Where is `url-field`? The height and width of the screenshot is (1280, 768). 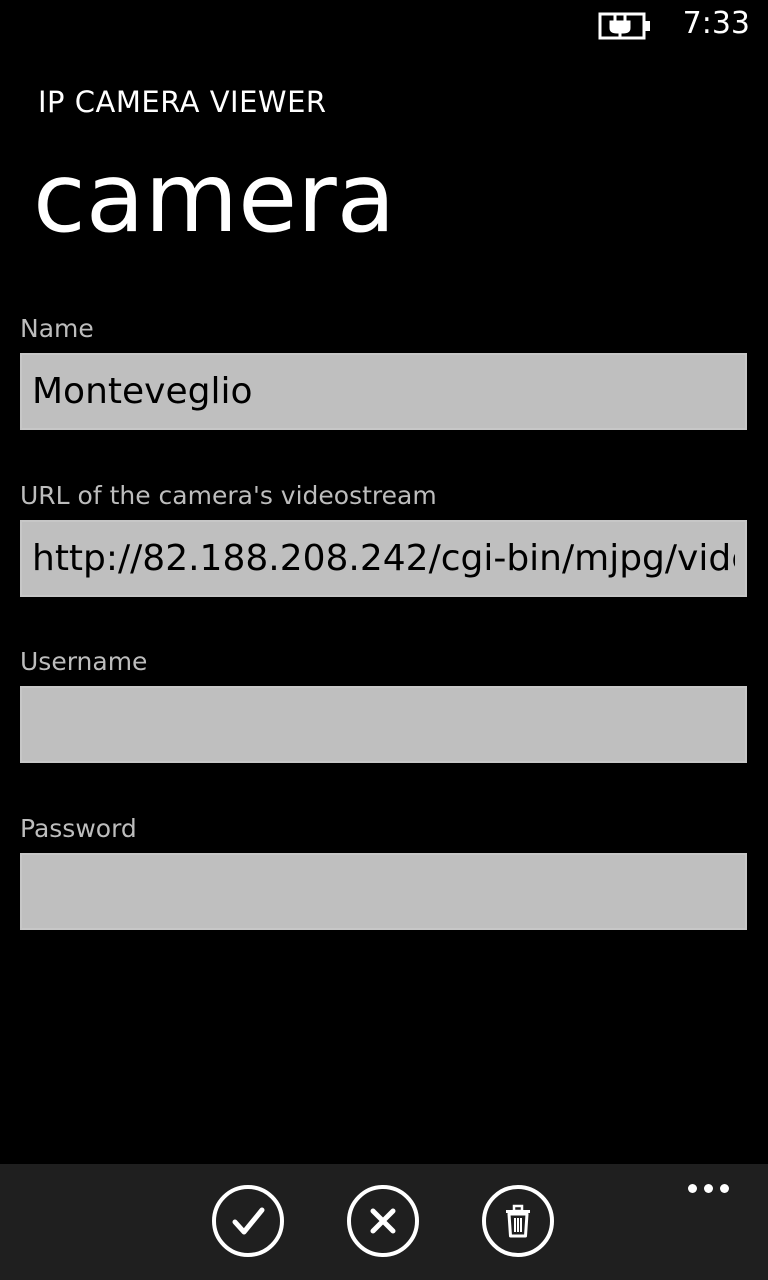
url-field is located at coordinates (383, 558).